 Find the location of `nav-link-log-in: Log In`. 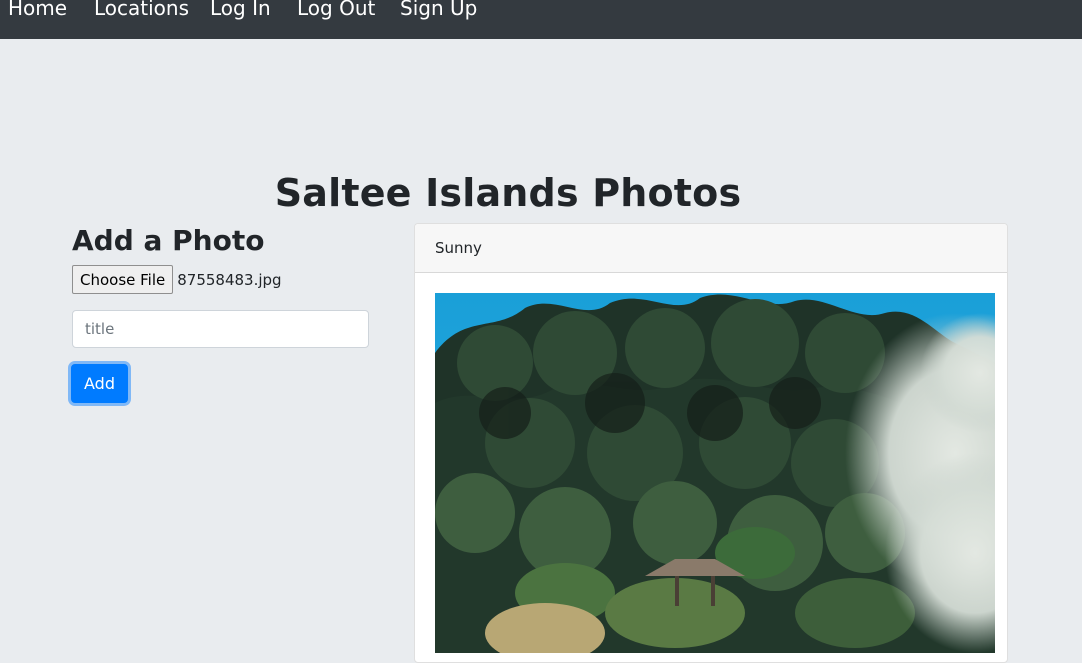

nav-link-log-in: Log In is located at coordinates (240, 10).